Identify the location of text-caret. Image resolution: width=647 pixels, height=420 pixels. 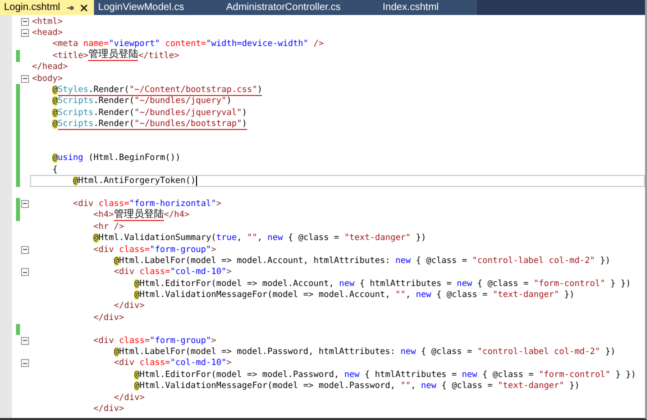
(196, 181).